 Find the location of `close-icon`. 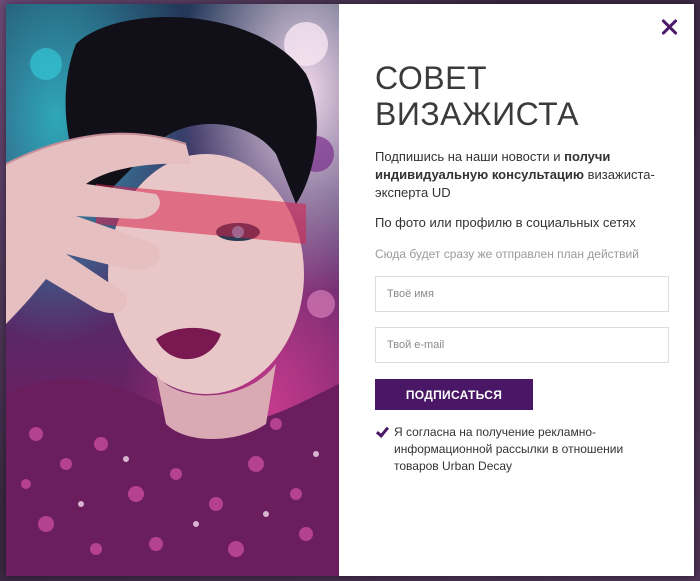

close-icon is located at coordinates (669, 27).